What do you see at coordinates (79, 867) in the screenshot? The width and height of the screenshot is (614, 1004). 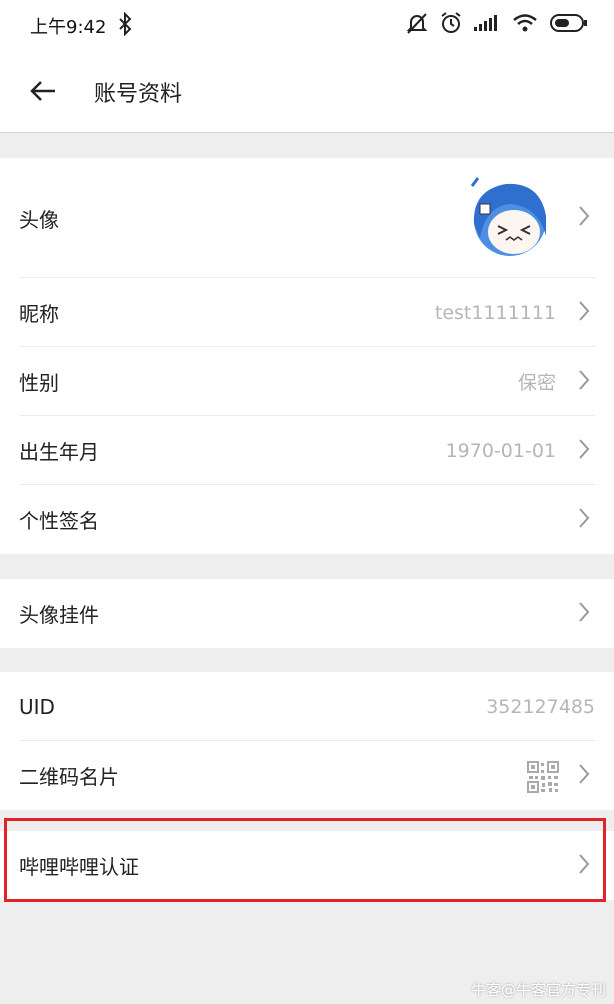 I see `verify-label: 哔哩哔哩认证` at bounding box center [79, 867].